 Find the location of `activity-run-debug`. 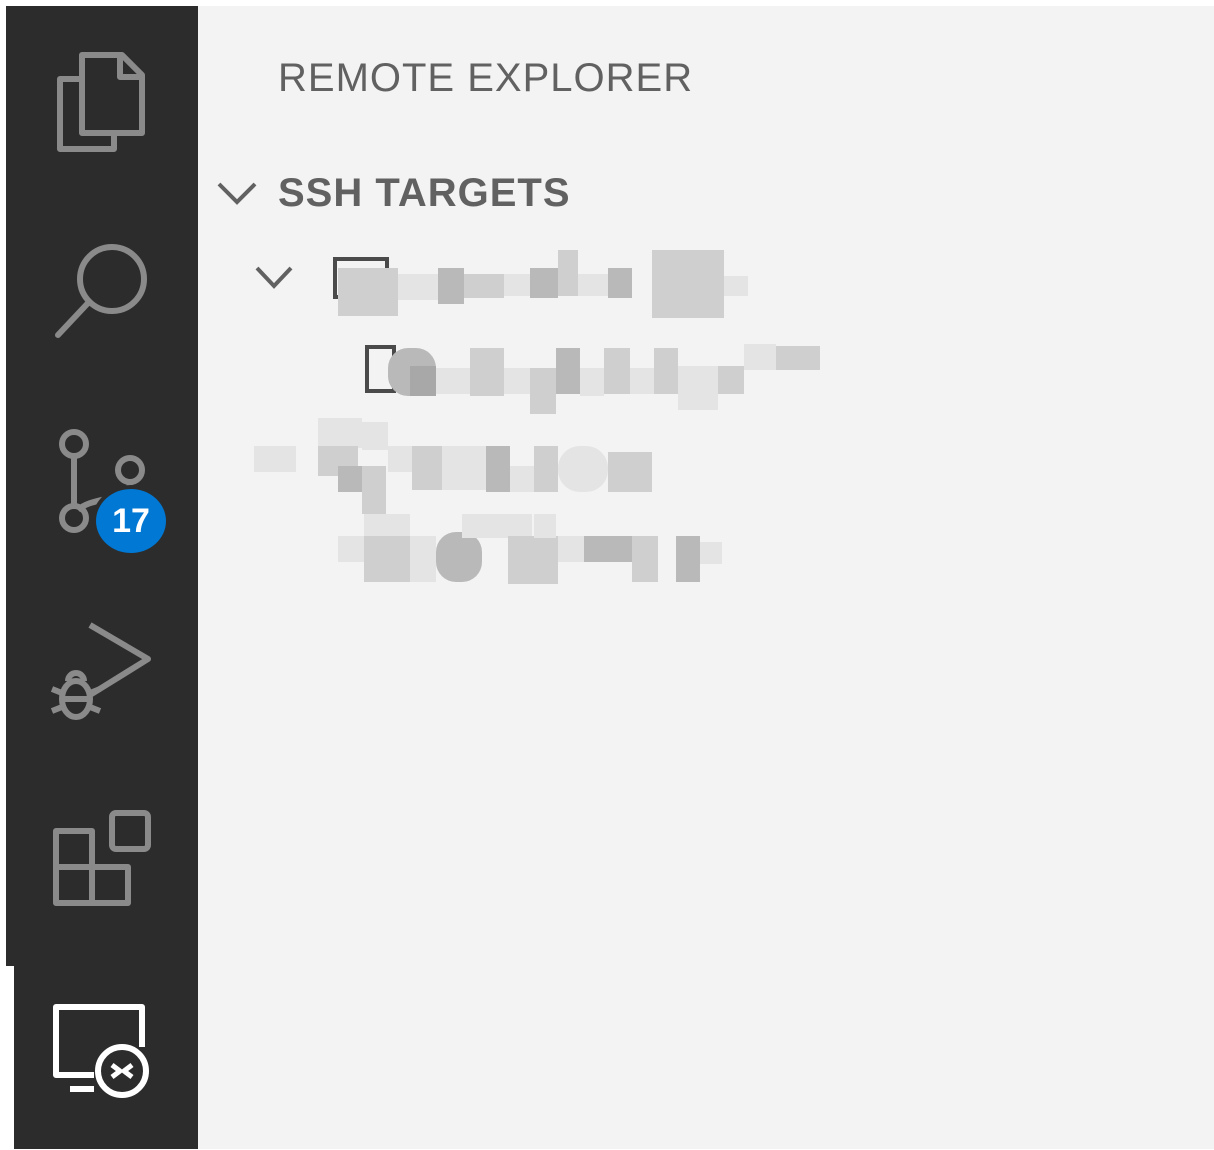

activity-run-debug is located at coordinates (102, 671).